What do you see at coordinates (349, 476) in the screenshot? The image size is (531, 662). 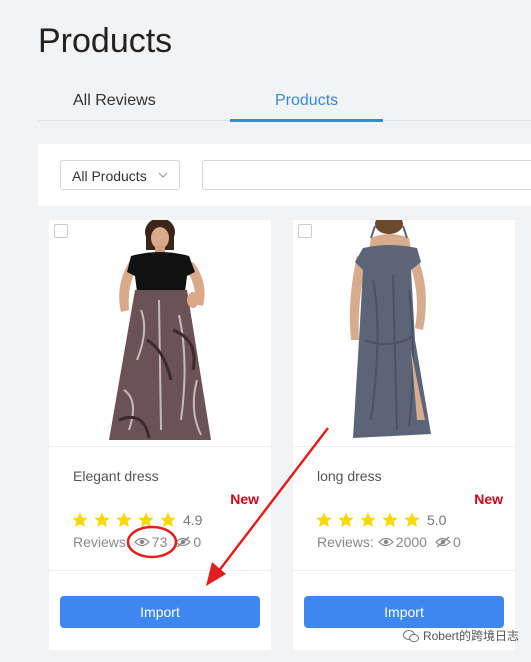 I see `product-name: long dress` at bounding box center [349, 476].